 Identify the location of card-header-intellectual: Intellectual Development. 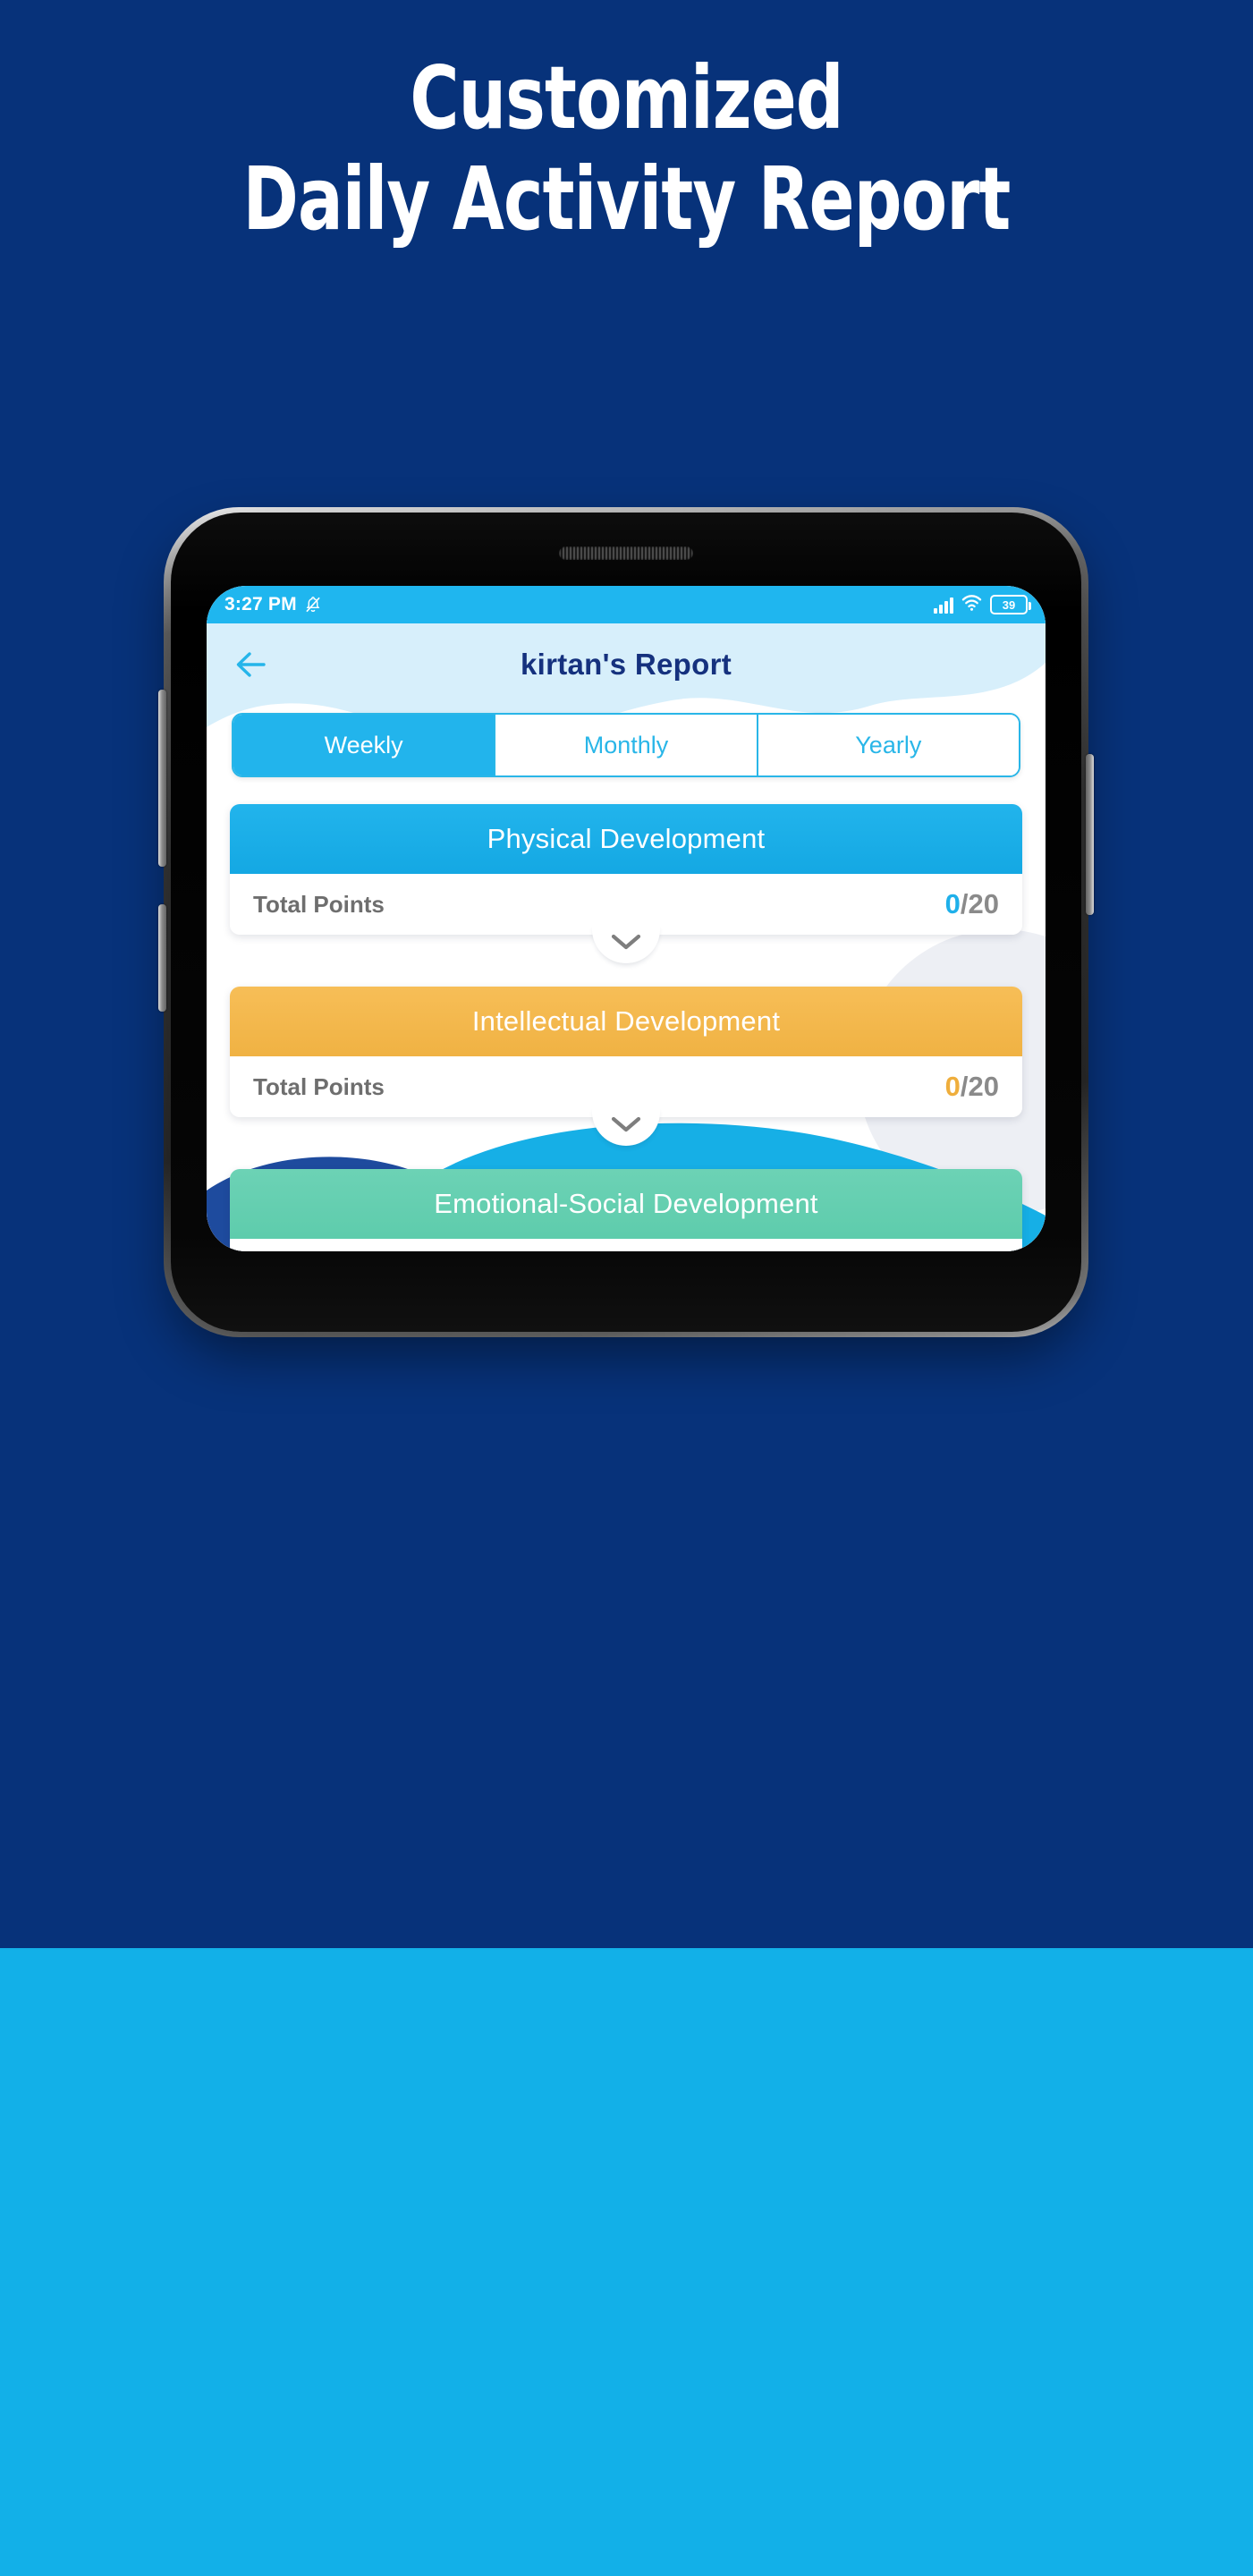
(626, 1021).